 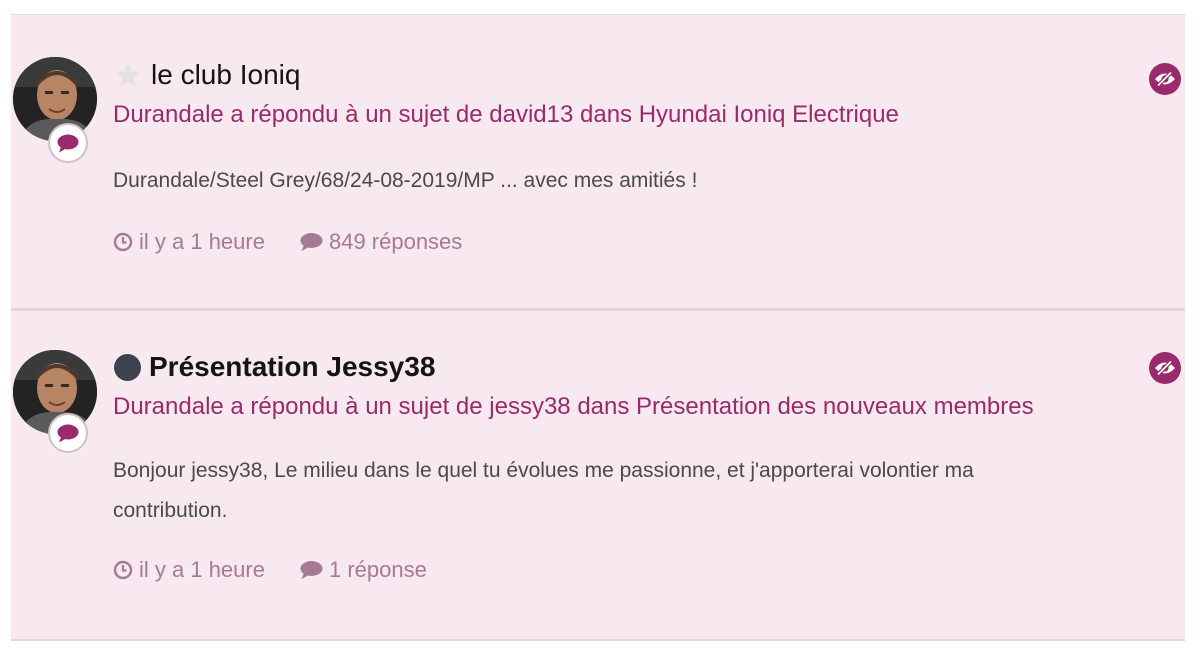 What do you see at coordinates (619, 570) in the screenshot?
I see `item-meta: il y a 1 heure 1 réponse` at bounding box center [619, 570].